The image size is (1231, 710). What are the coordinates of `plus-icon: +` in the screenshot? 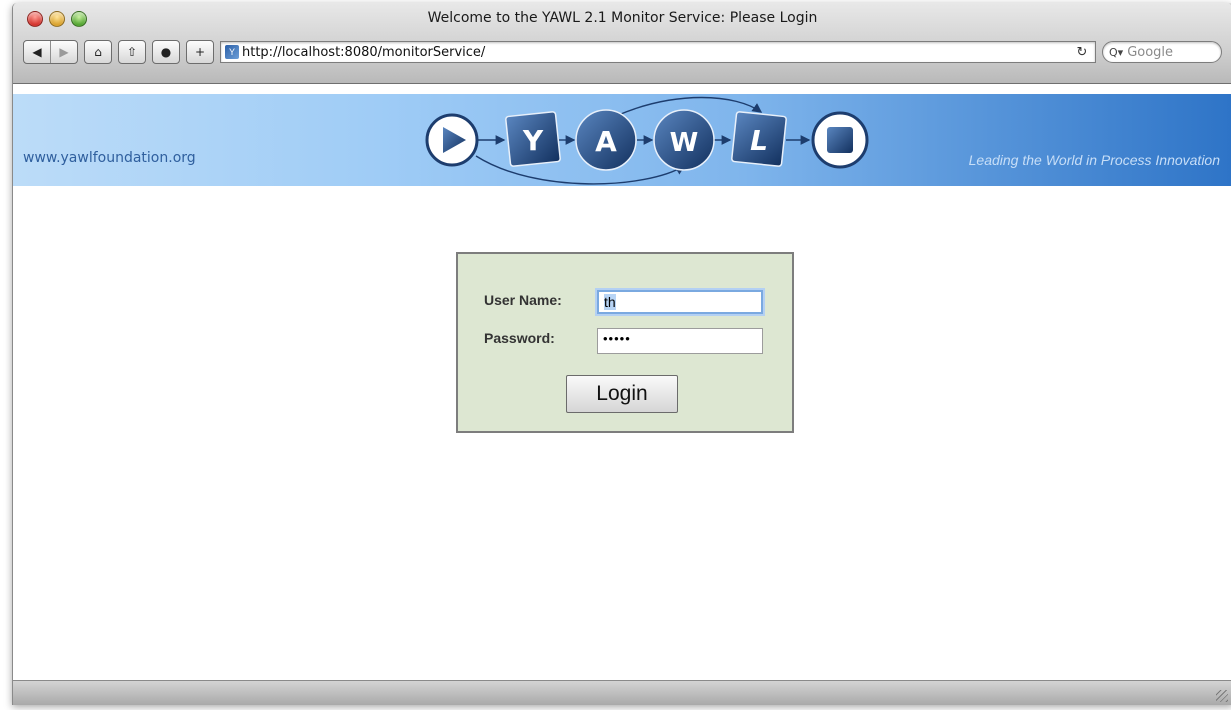 It's located at (200, 52).